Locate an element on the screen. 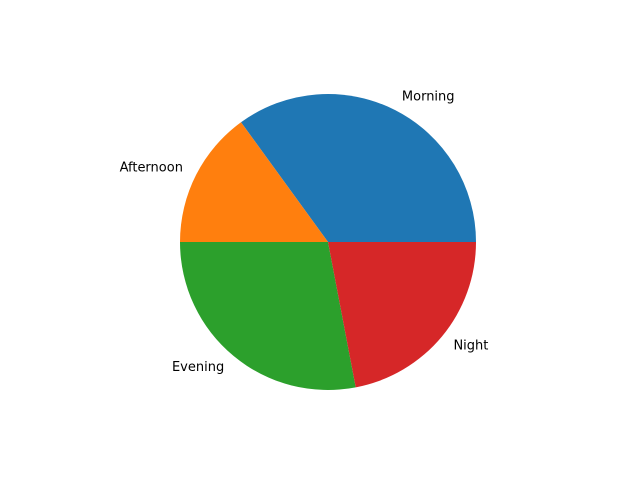 The width and height of the screenshot is (640, 480). pie-label-night: Night is located at coordinates (470, 345).